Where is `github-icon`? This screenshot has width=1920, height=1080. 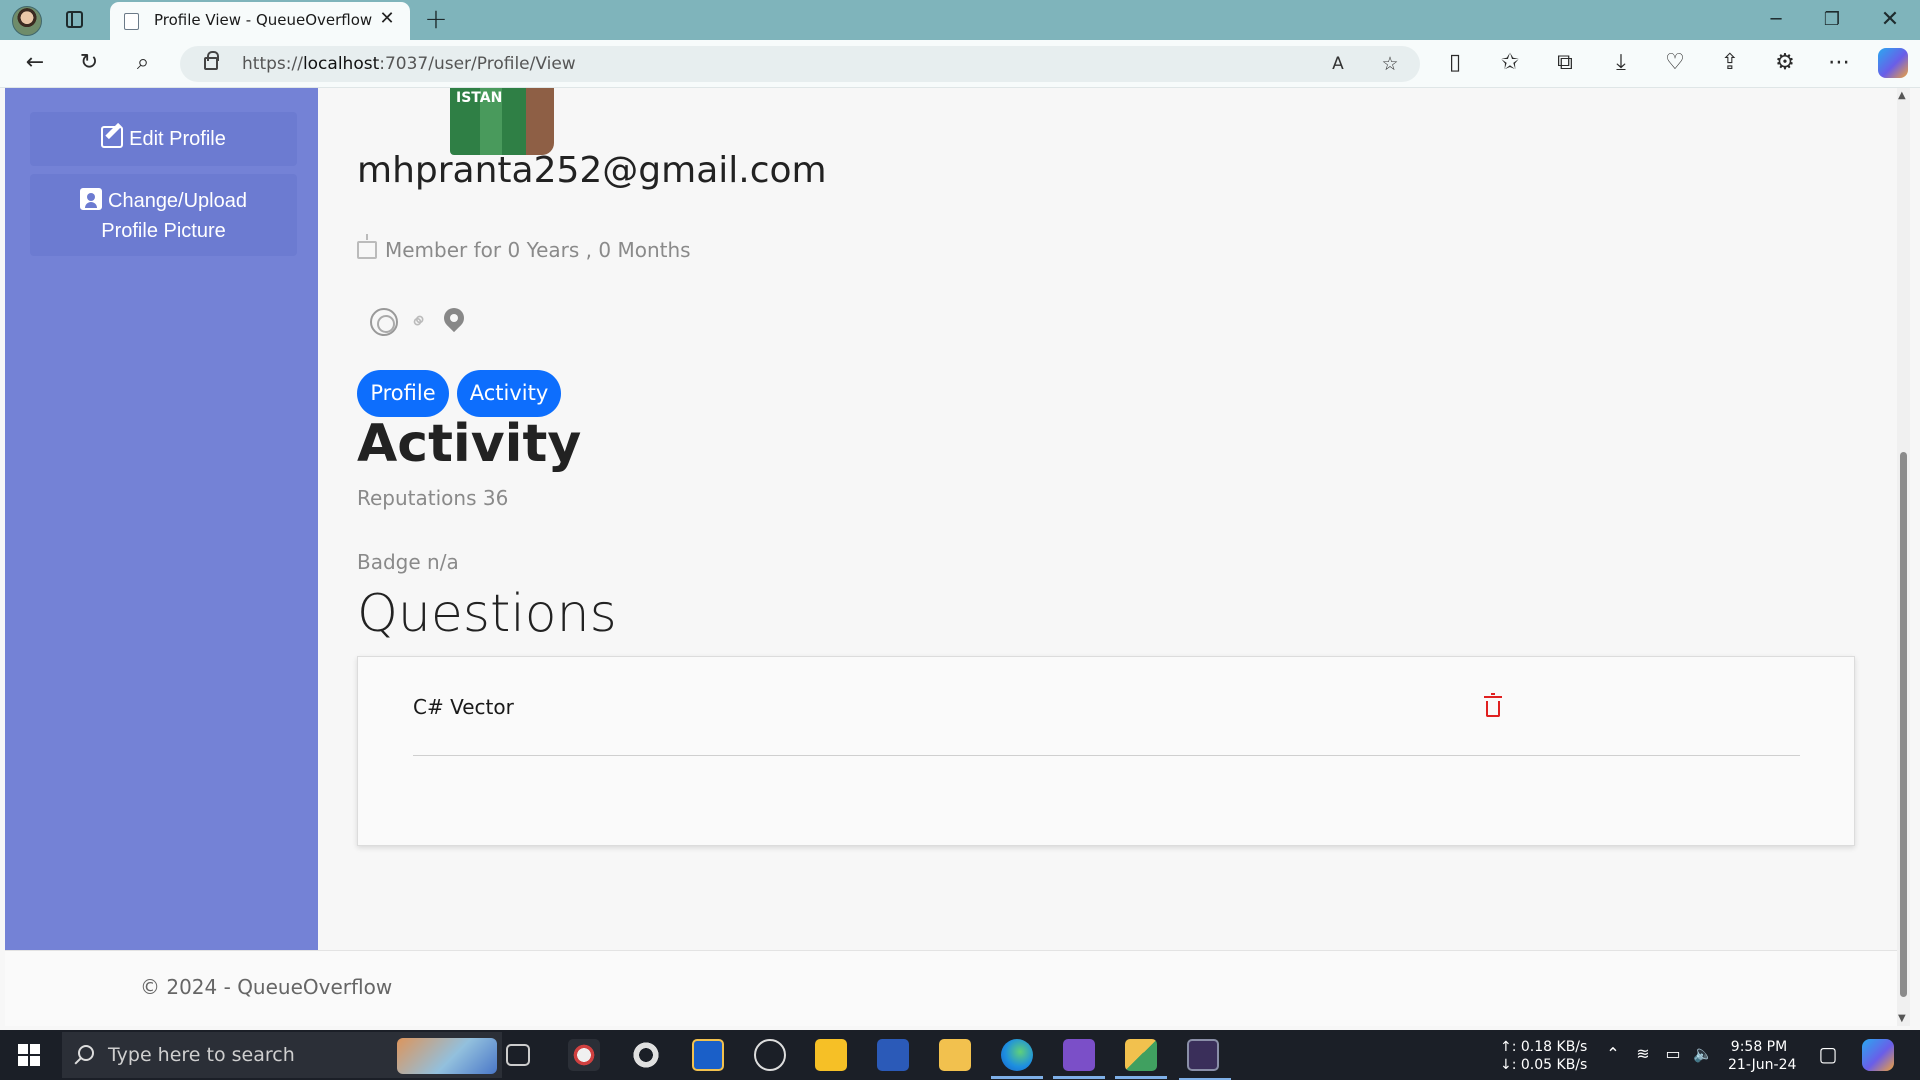
github-icon is located at coordinates (384, 322).